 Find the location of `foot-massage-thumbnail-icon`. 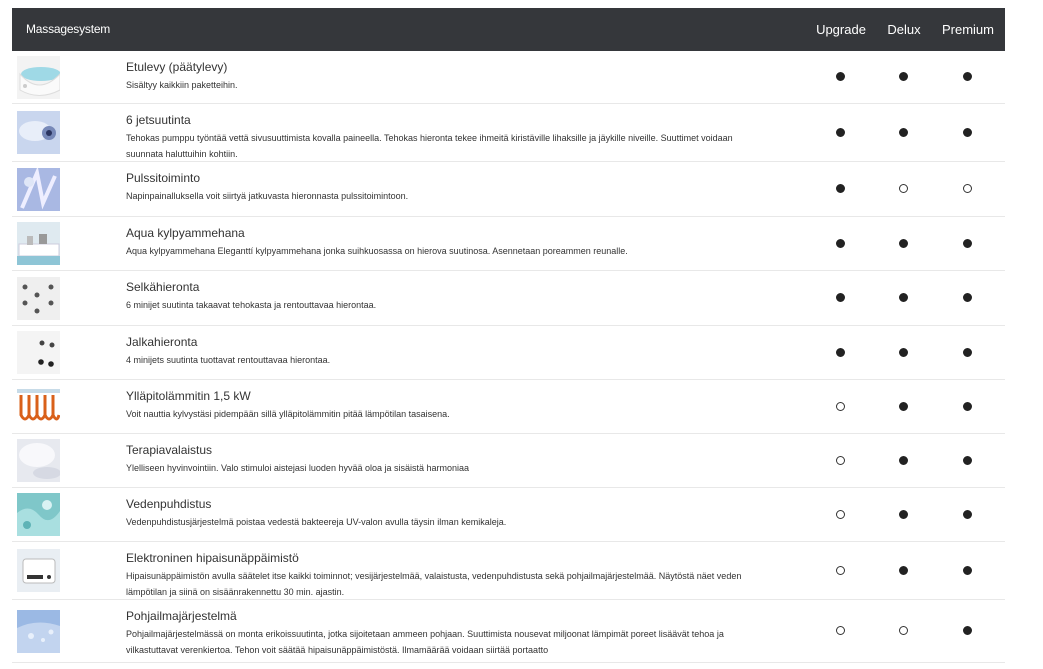

foot-massage-thumbnail-icon is located at coordinates (38, 352).